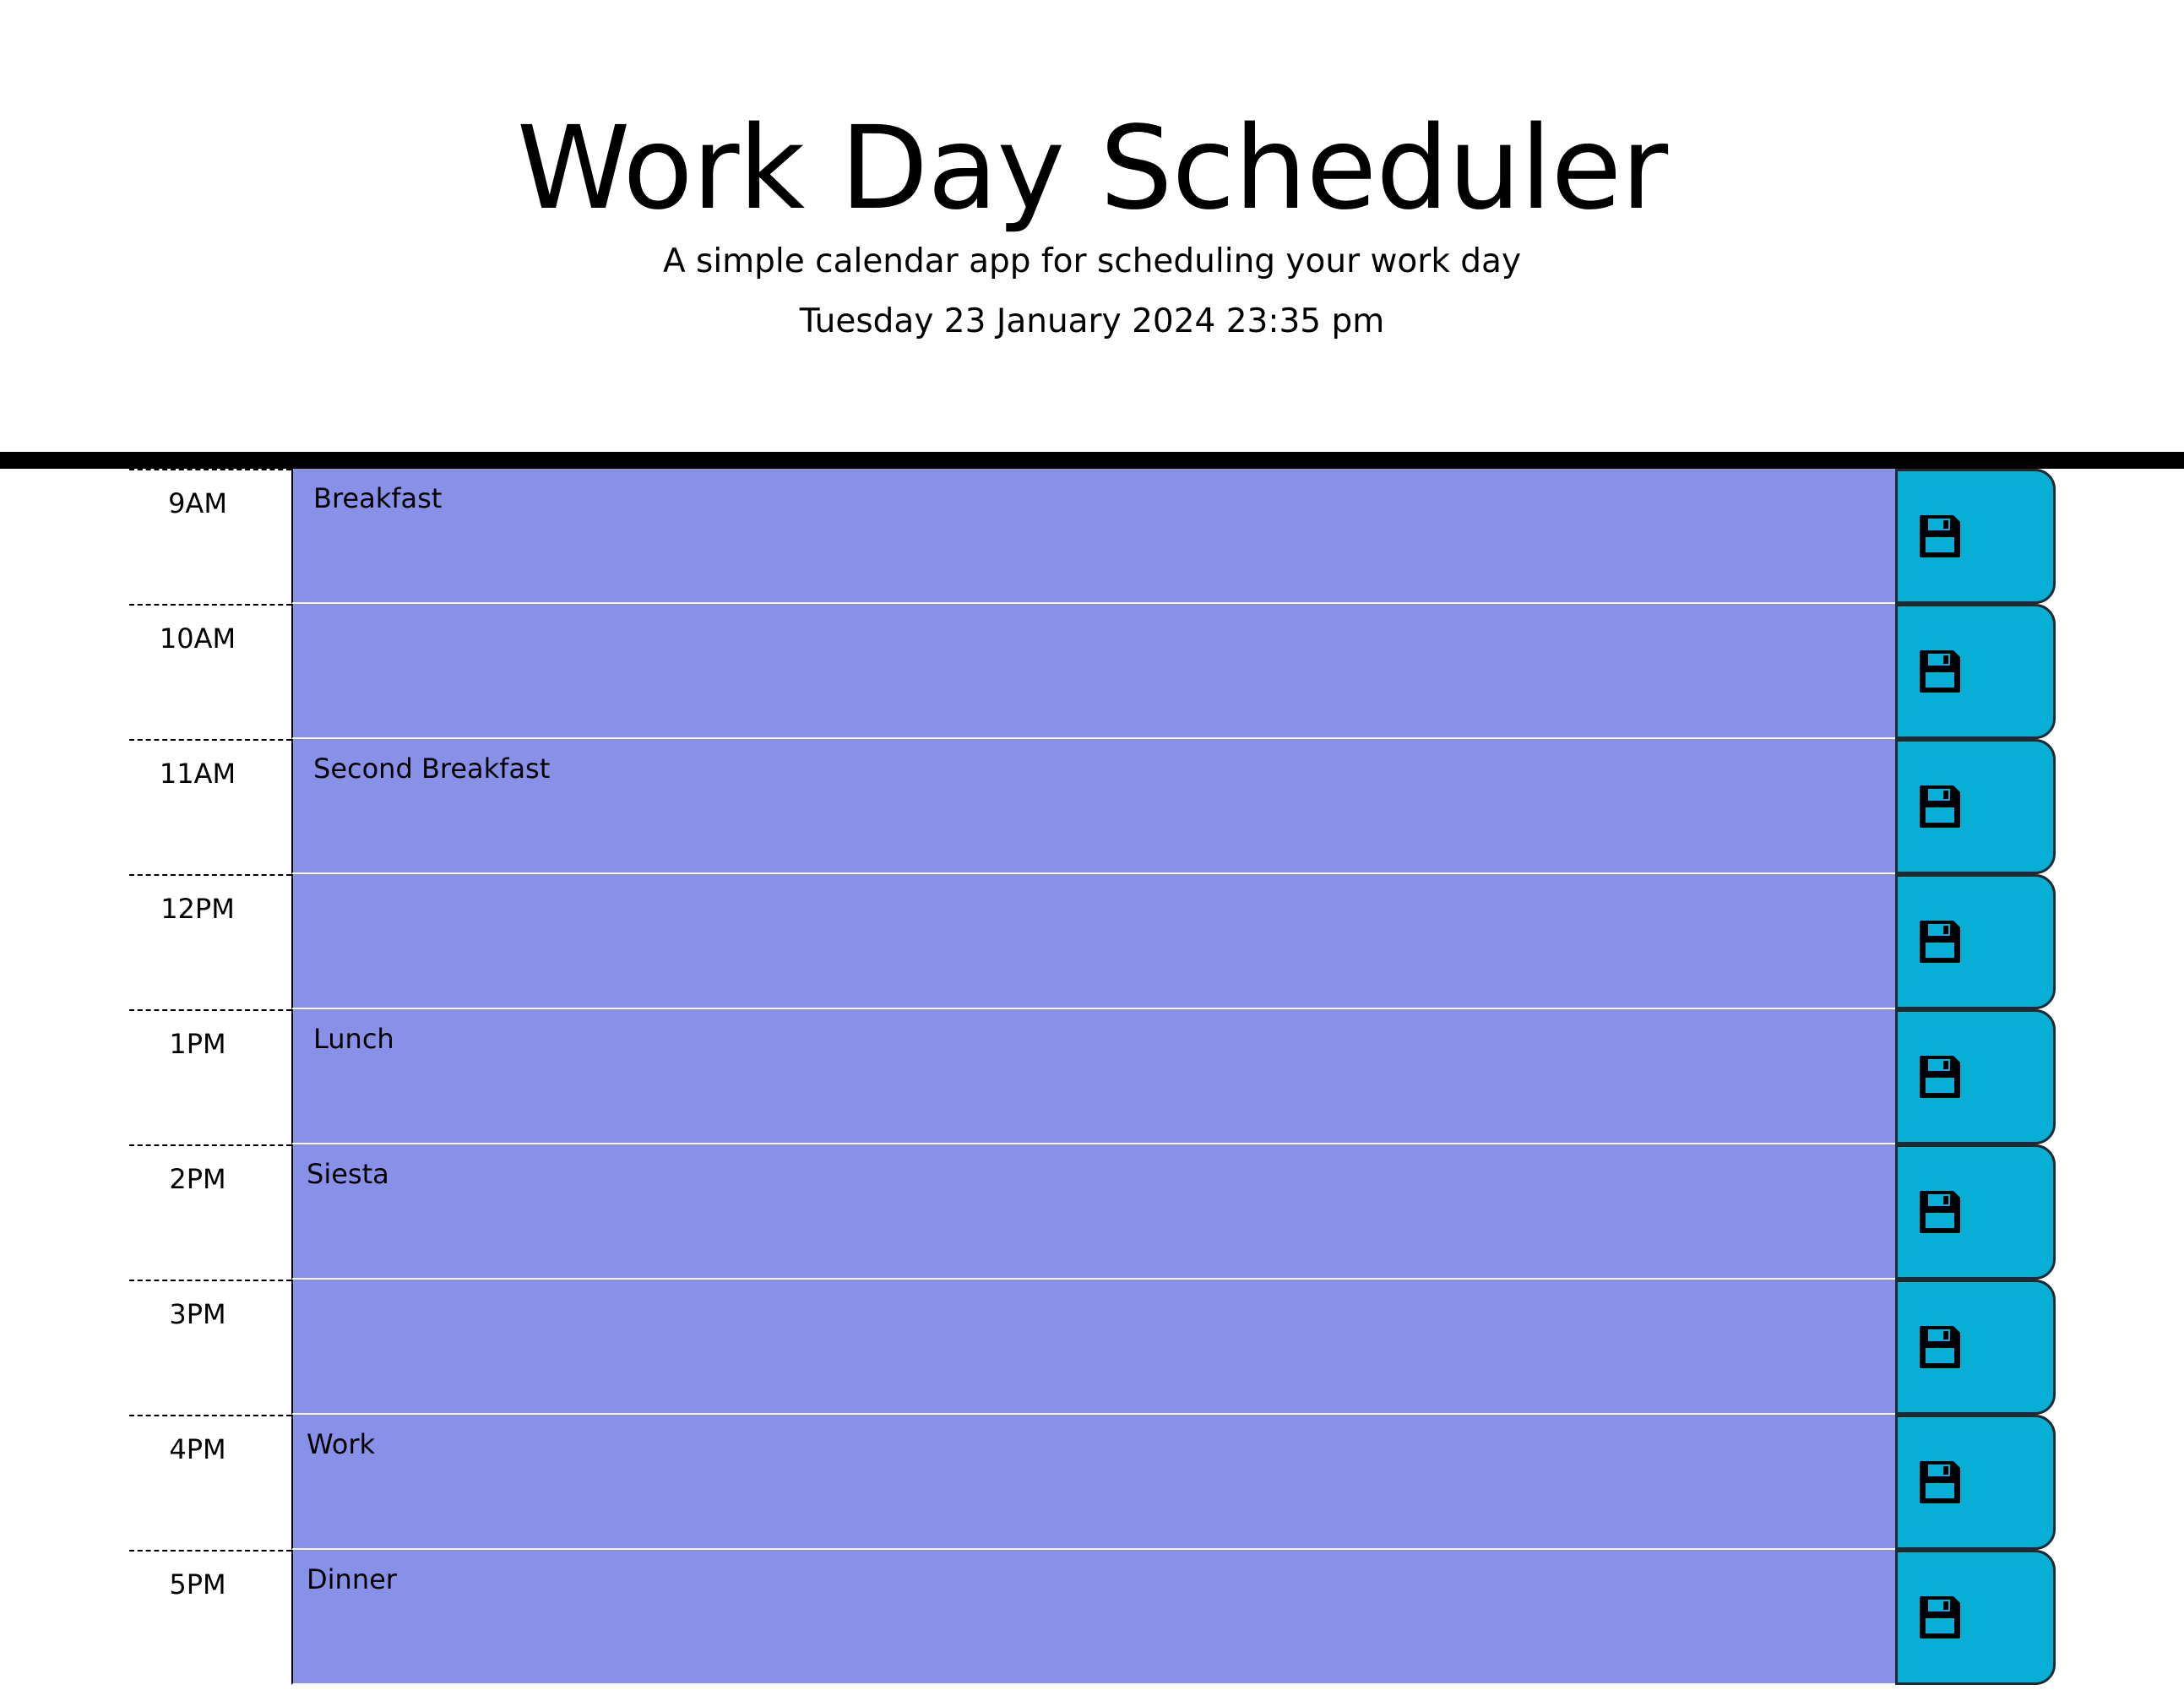 The image size is (2184, 1701). I want to click on event-textarea: Second Breakfast, so click(1093, 806).